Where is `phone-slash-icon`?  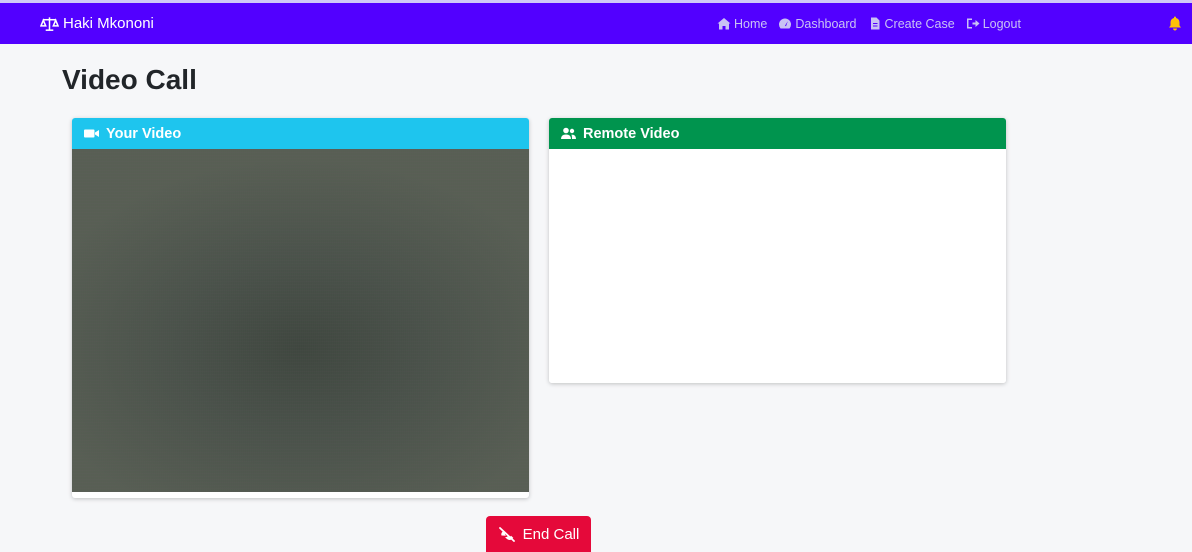
phone-slash-icon is located at coordinates (506, 534).